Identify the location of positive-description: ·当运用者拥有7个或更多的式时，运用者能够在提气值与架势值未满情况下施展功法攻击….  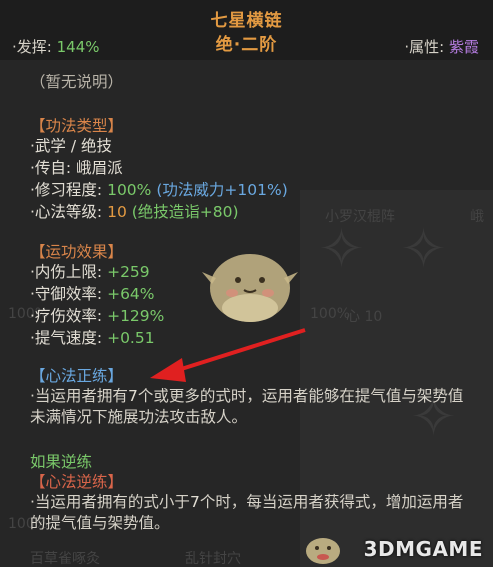
(250, 407).